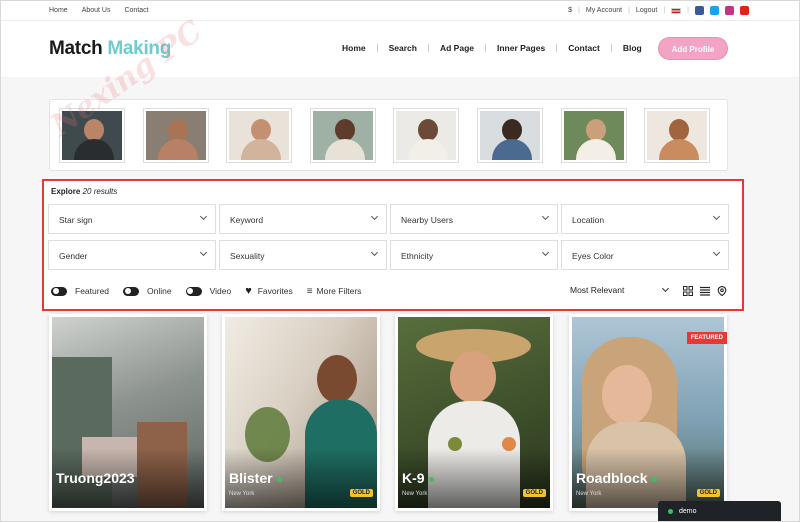 The width and height of the screenshot is (800, 522). Describe the element at coordinates (457, 48) in the screenshot. I see `nav-ad-page: Ad Page` at that location.